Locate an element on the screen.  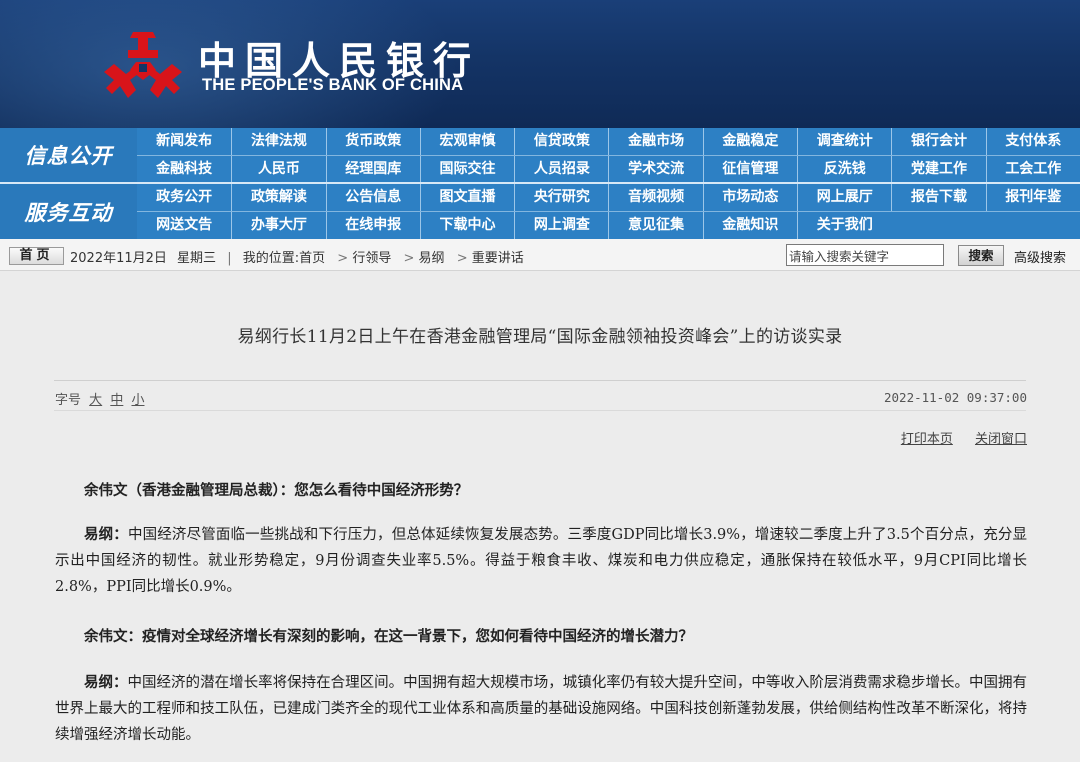
nav-item: 关于我们 is located at coordinates (844, 225).